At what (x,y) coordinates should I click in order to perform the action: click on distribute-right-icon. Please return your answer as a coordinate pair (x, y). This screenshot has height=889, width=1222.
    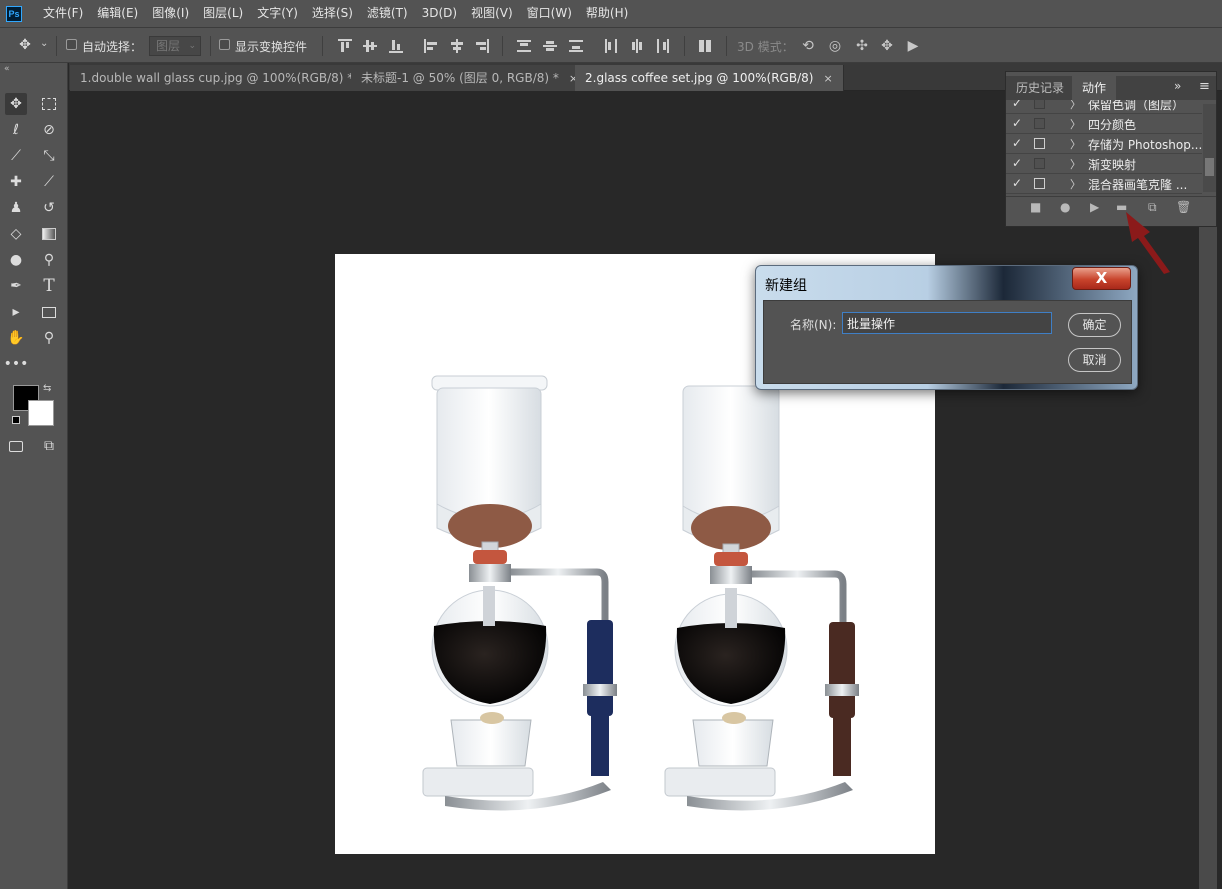
    Looking at the image, I should click on (663, 46).